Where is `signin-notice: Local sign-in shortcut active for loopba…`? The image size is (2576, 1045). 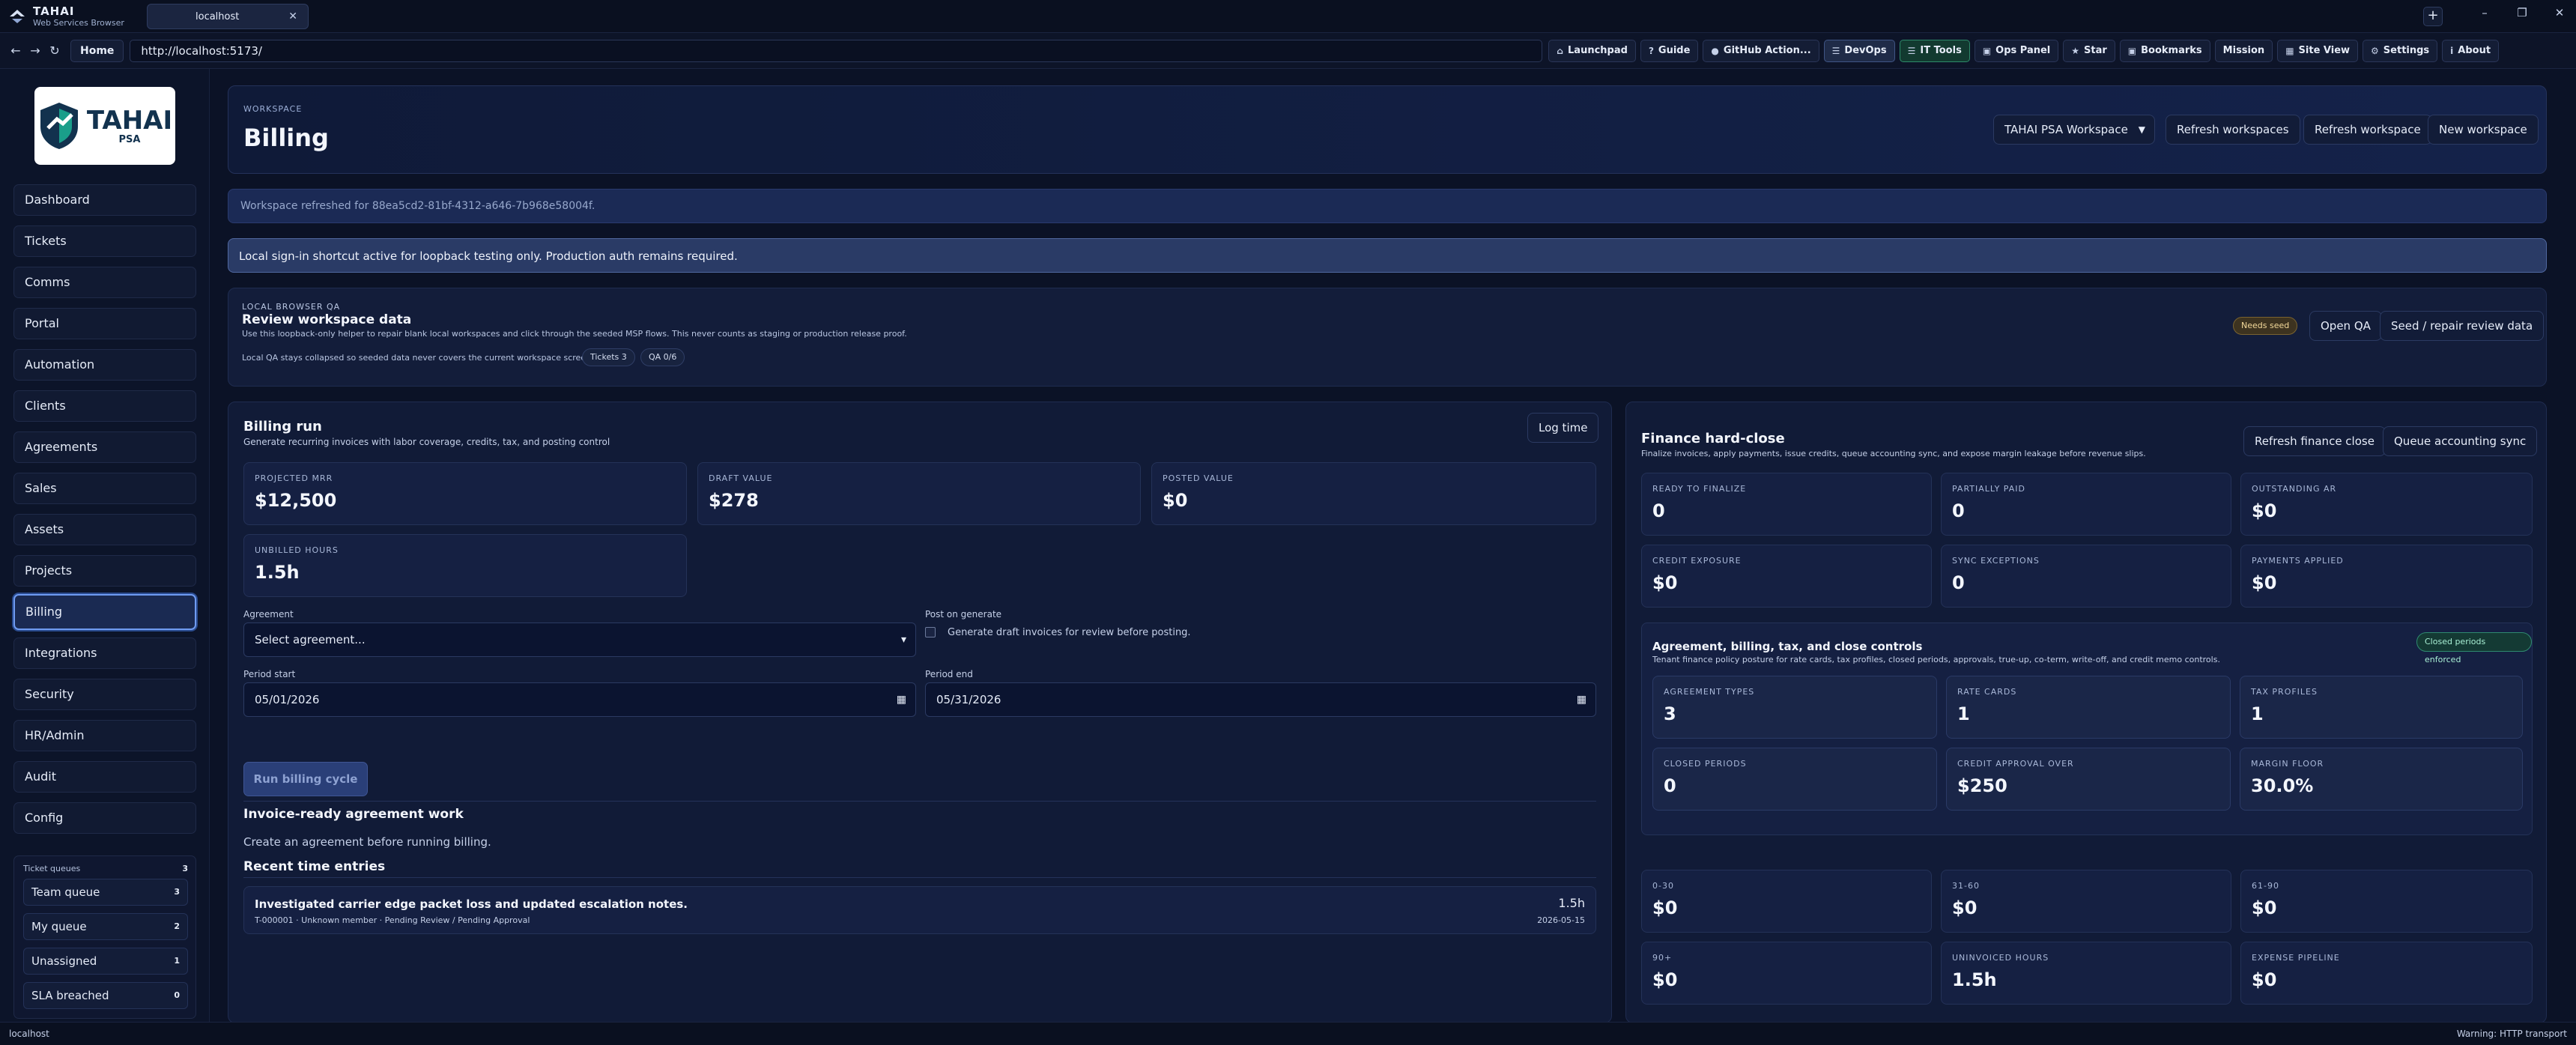 signin-notice: Local sign-in shortcut active for loopba… is located at coordinates (1388, 255).